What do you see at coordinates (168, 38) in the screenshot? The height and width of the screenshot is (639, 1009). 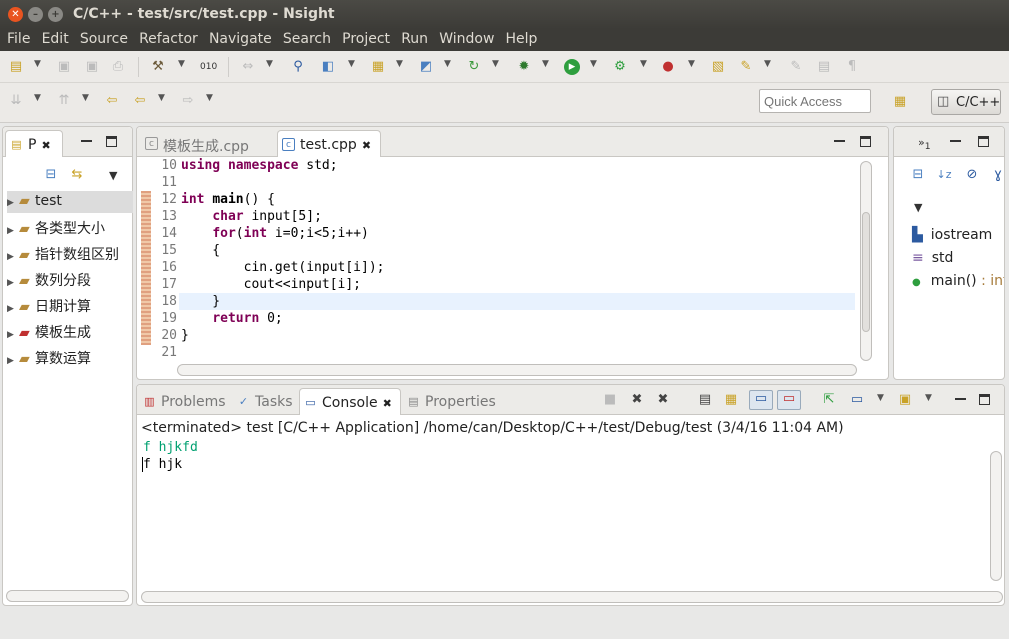 I see `menu-refactor: Refactor` at bounding box center [168, 38].